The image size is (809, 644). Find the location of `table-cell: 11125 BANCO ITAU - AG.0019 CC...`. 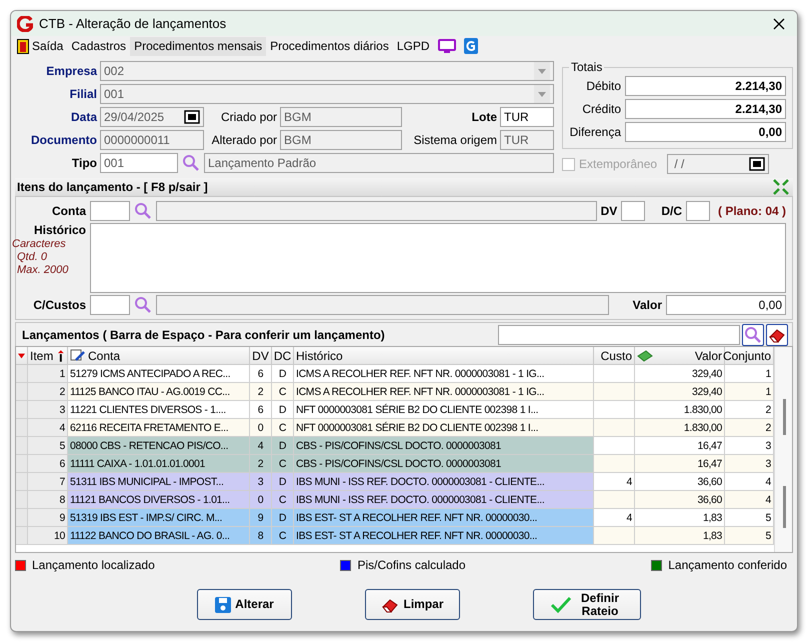

table-cell: 11125 BANCO ITAU - AG.0019 CC... is located at coordinates (159, 392).